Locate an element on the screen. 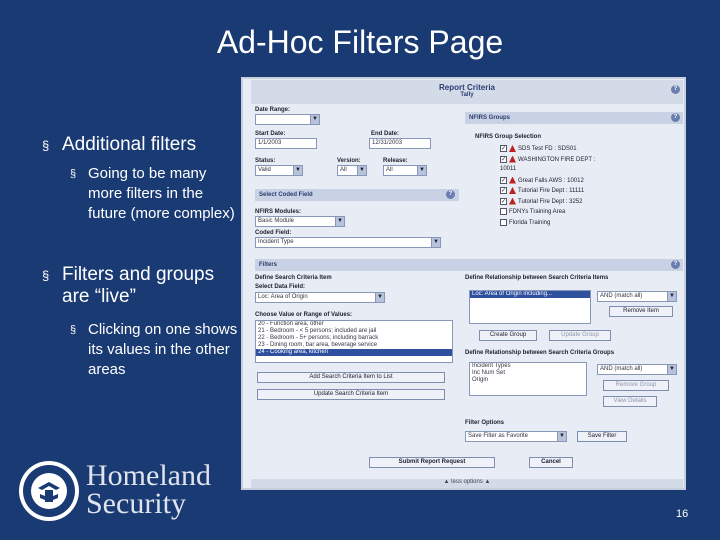 Image resolution: width=720 pixels, height=540 pixels. nfirs-group-item: 10011 is located at coordinates (508, 171).